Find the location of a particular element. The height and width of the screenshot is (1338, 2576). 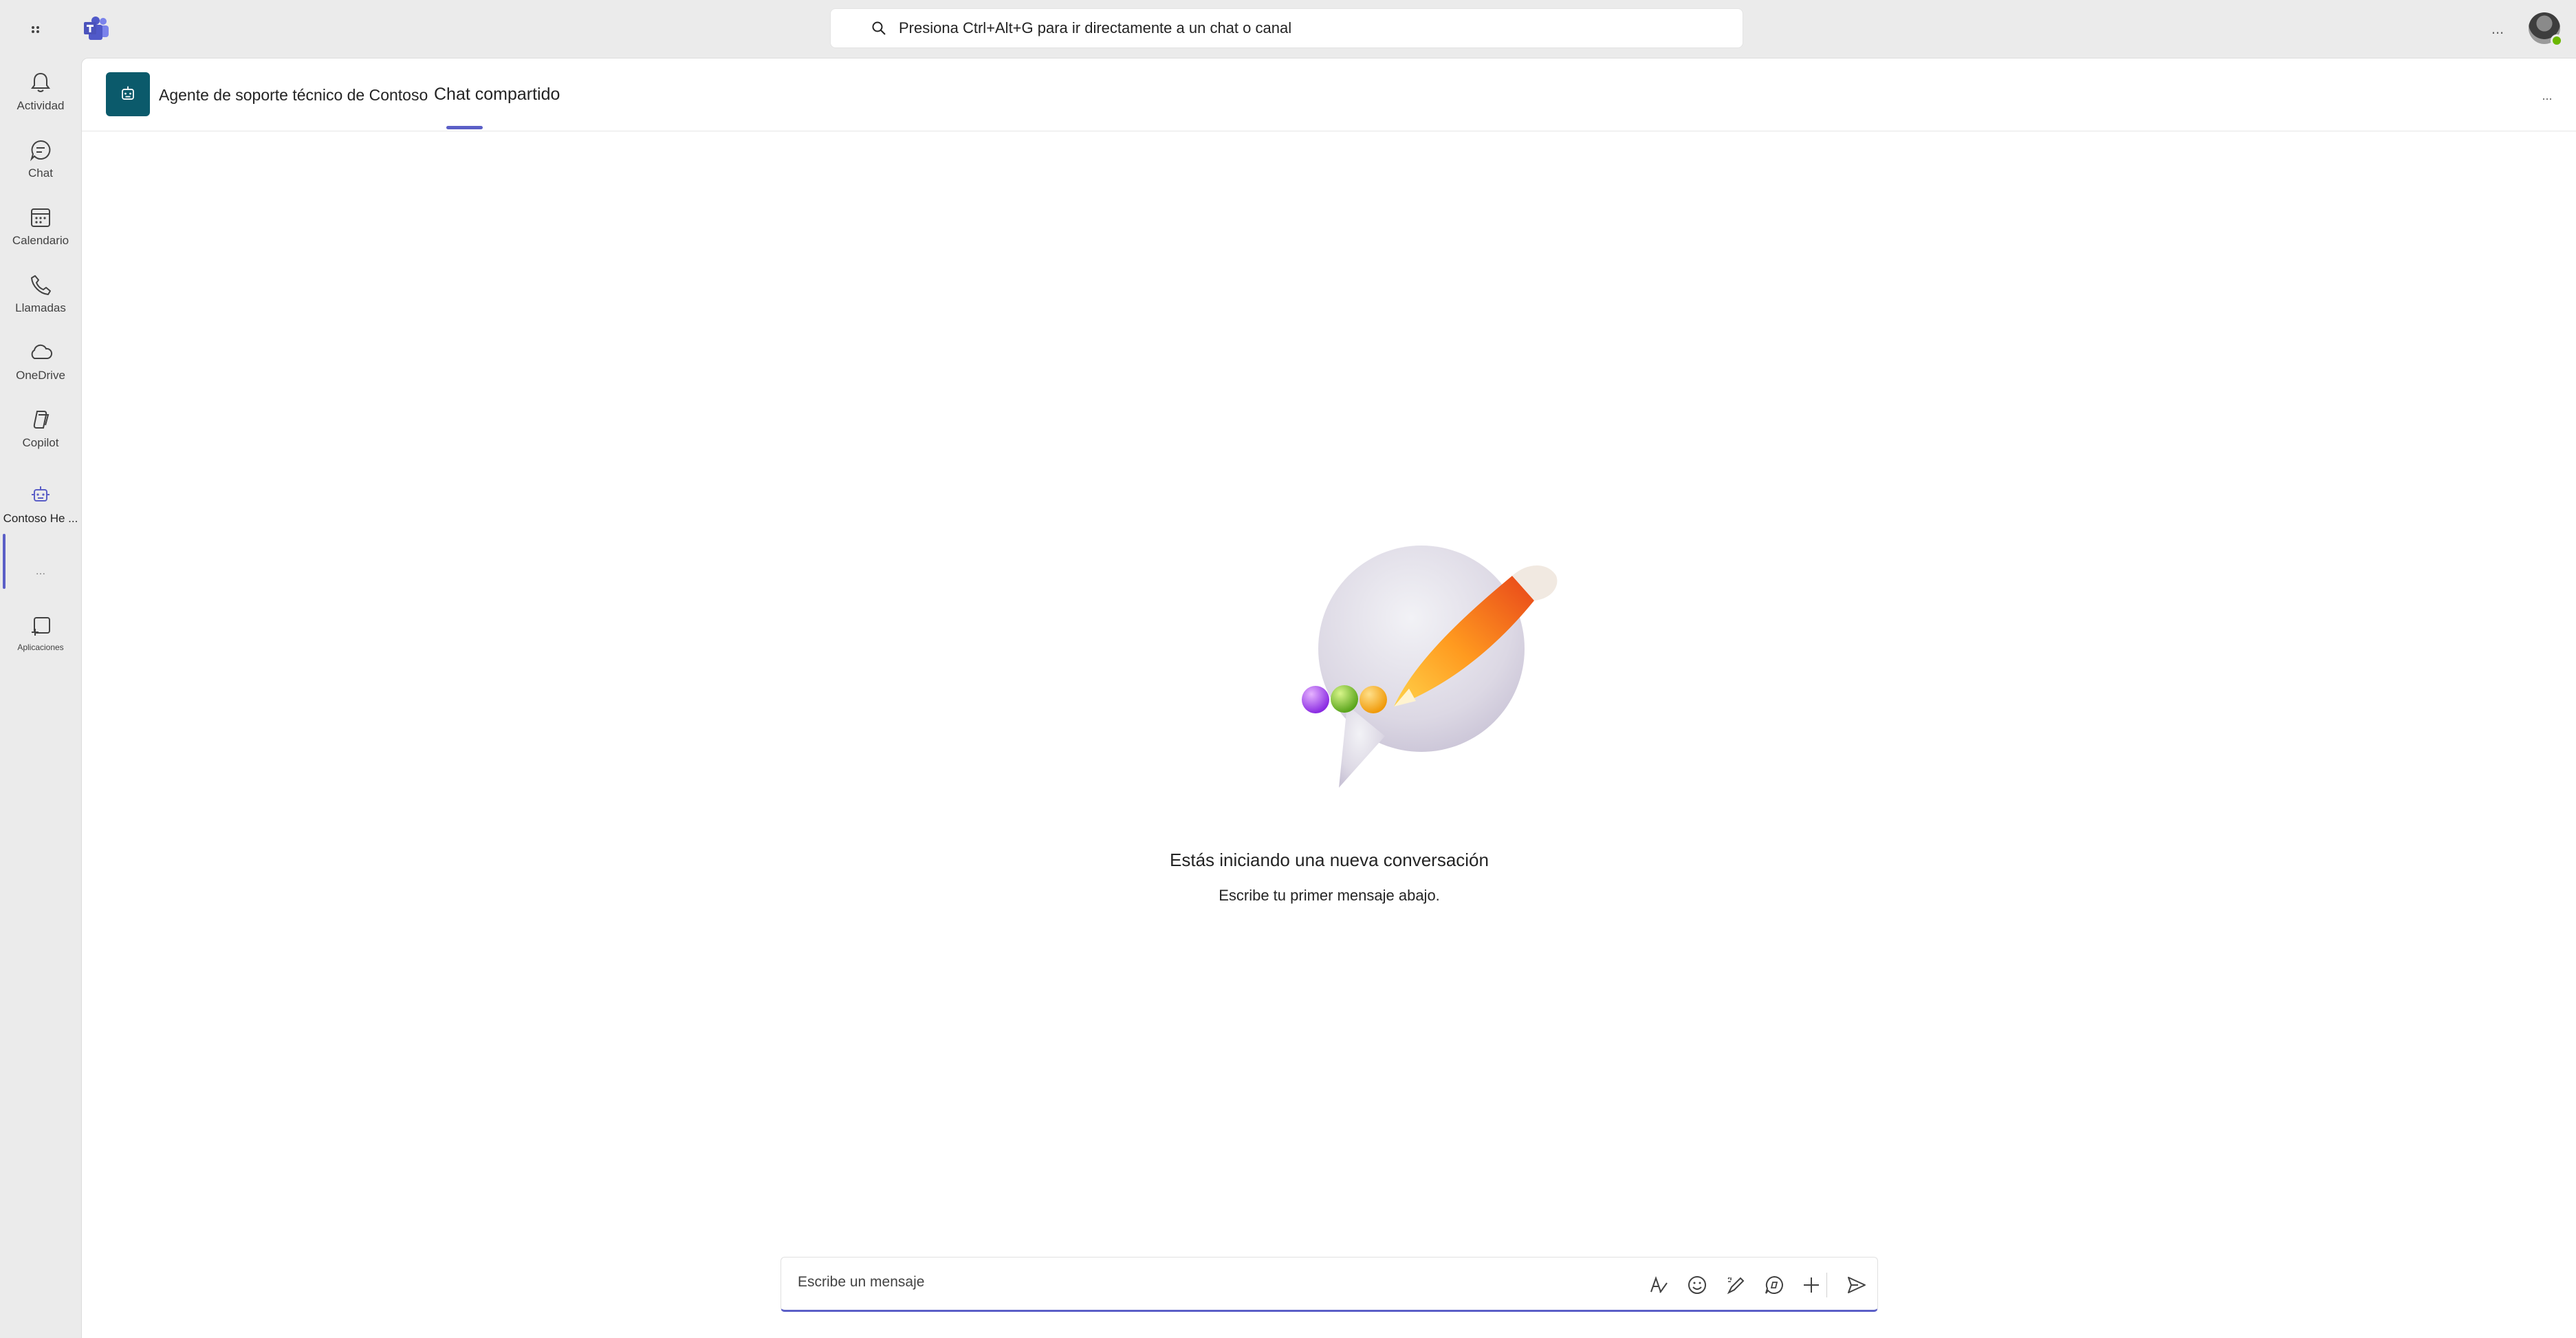

bell-icon is located at coordinates (40, 82).